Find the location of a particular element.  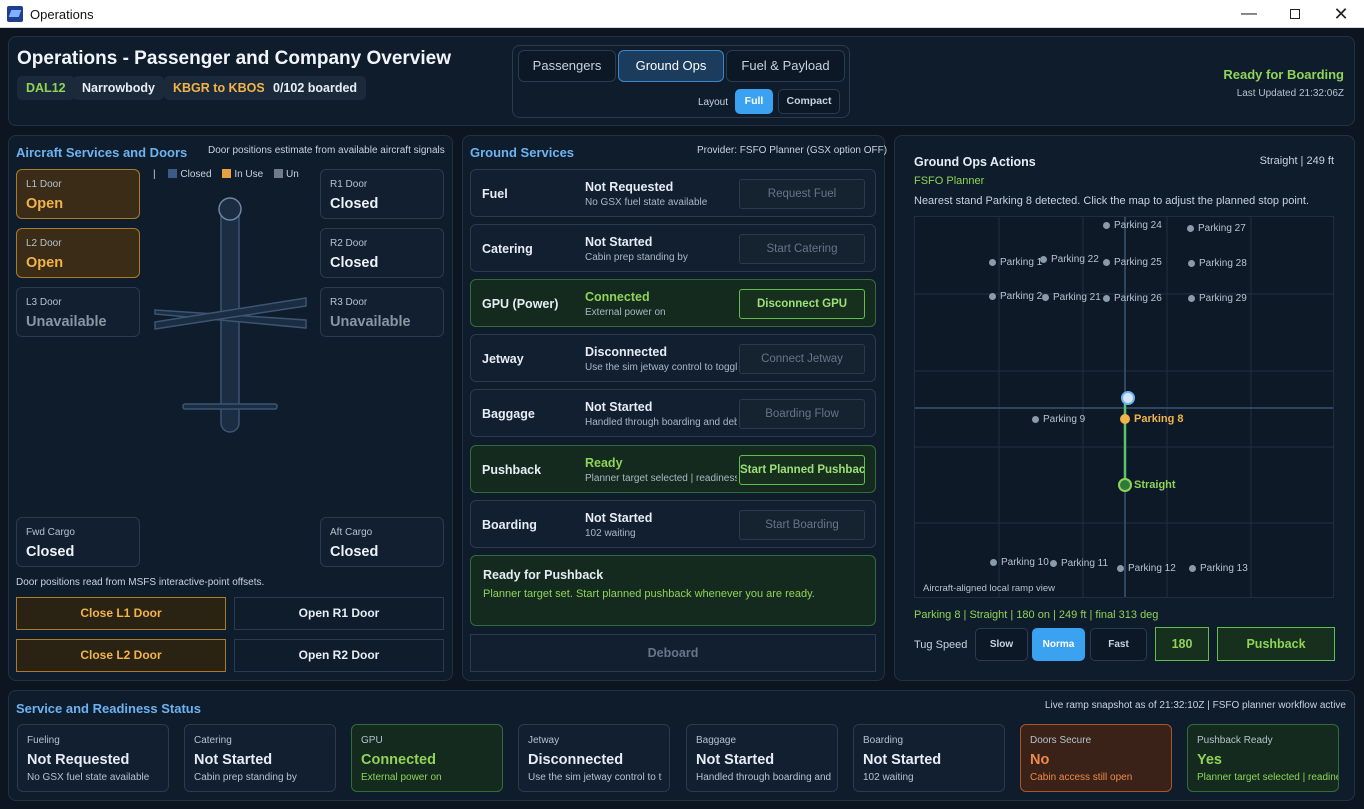

start-catering-button: Start Catering is located at coordinates (802, 249).